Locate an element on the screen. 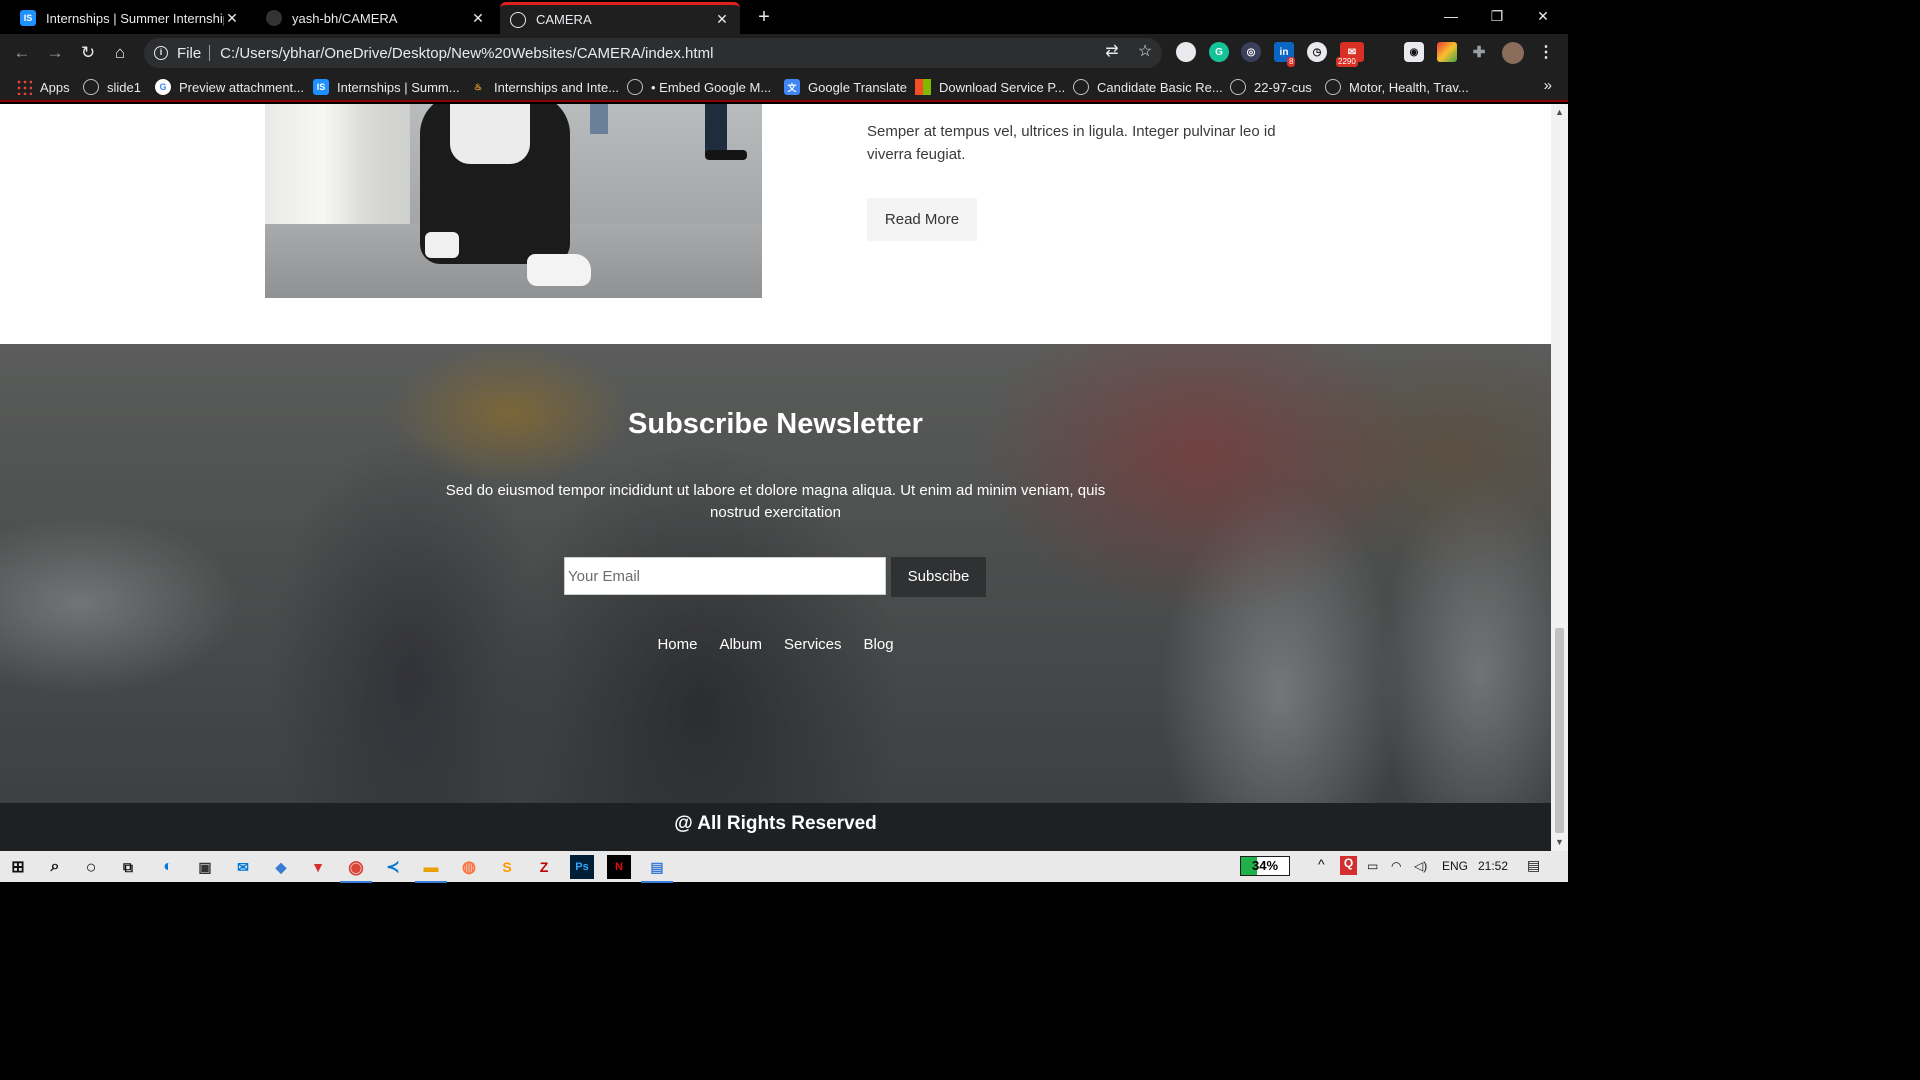 This screenshot has width=1920, height=1080. address-scheme: File is located at coordinates (189, 53).